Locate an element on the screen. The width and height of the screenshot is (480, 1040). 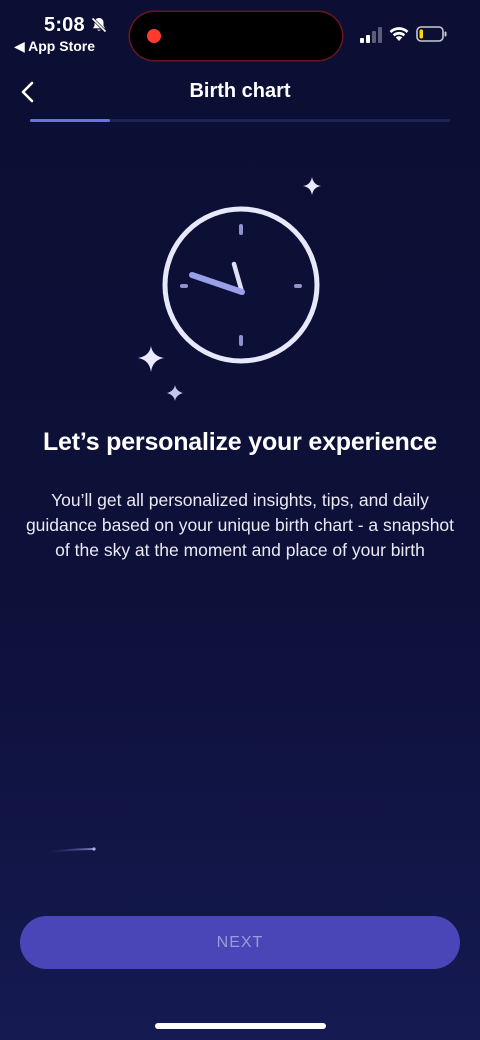
battery-icon is located at coordinates (431, 34).